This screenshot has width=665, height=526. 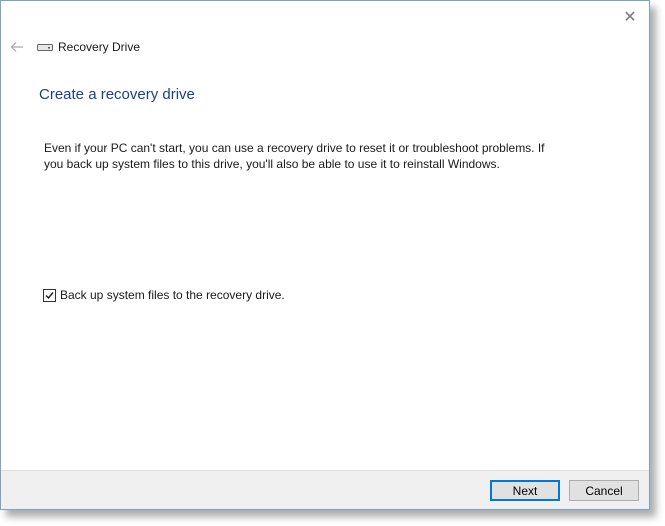 I want to click on button-bar: Next Cancel, so click(x=325, y=489).